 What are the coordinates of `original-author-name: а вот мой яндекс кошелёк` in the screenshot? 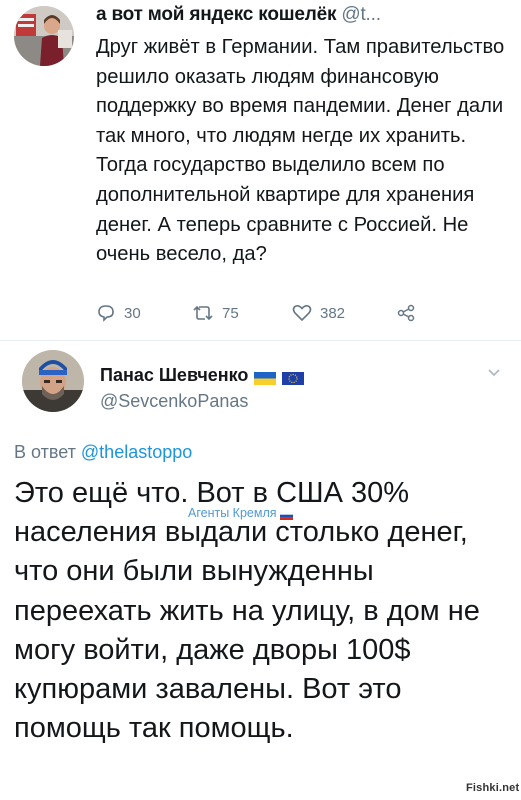 It's located at (216, 14).